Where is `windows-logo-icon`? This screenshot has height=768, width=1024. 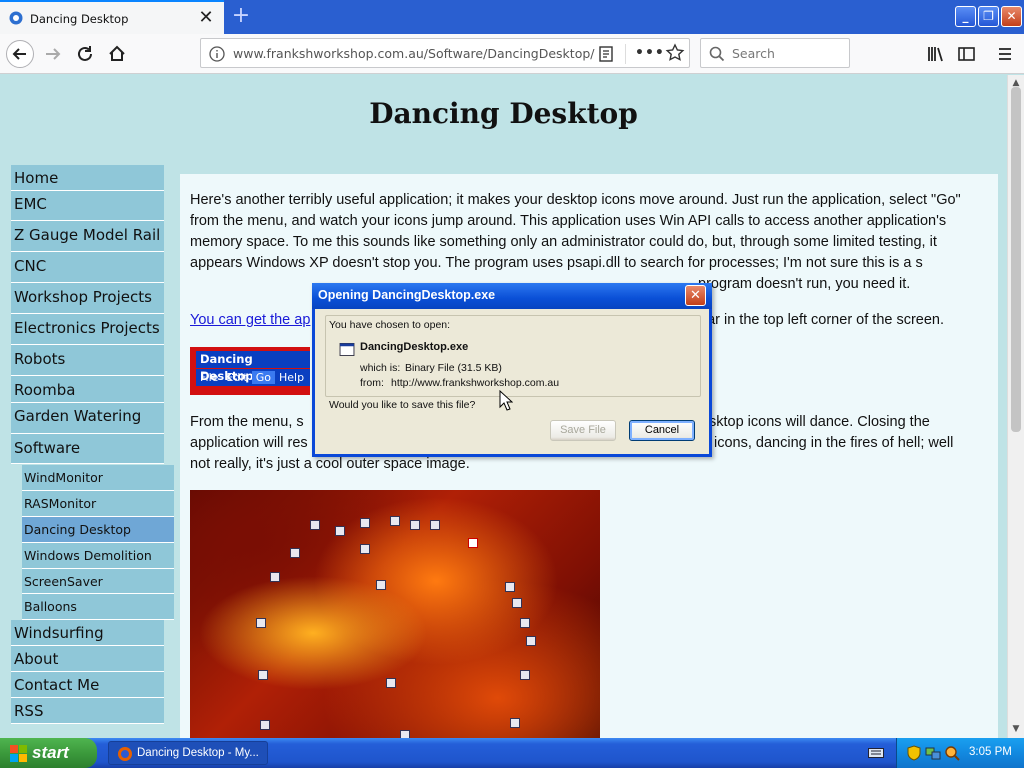 windows-logo-icon is located at coordinates (18, 753).